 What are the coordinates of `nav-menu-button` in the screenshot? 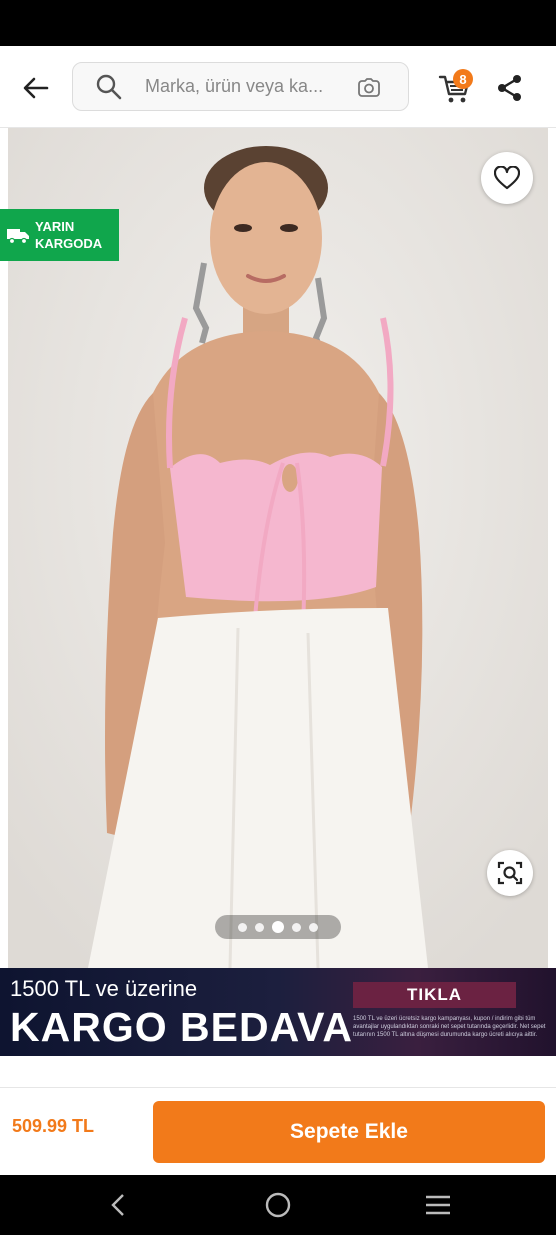 It's located at (438, 1205).